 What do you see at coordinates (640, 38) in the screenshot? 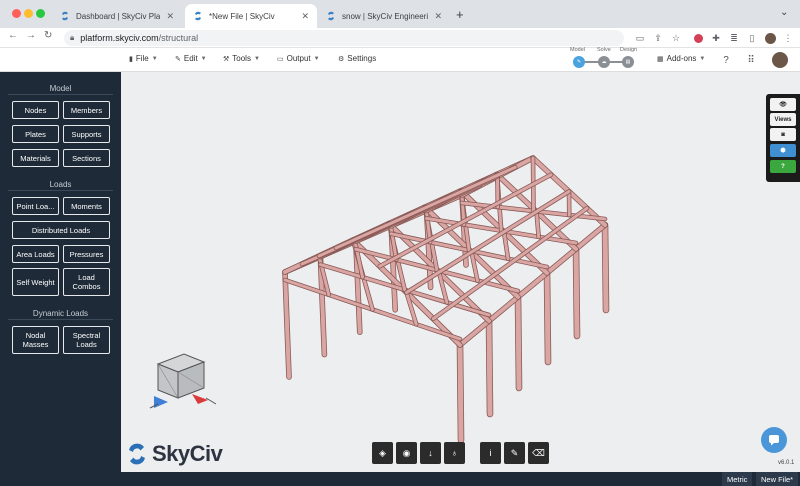
I see `screen-share-icon: ▭` at bounding box center [640, 38].